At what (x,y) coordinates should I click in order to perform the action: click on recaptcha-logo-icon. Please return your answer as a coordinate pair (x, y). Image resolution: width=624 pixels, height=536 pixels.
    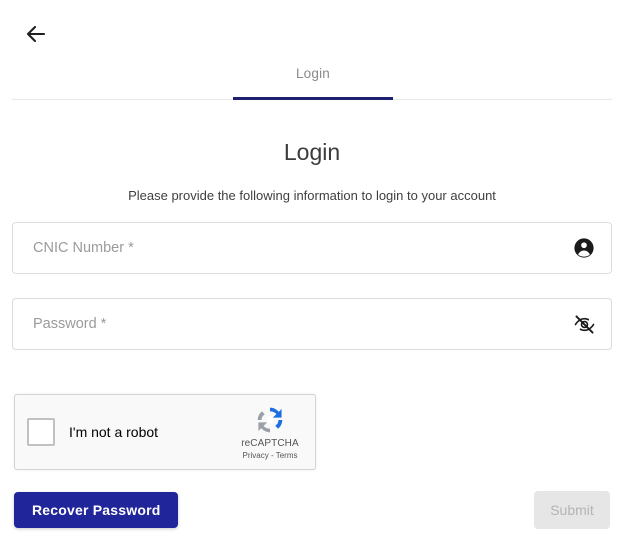
    Looking at the image, I should click on (270, 420).